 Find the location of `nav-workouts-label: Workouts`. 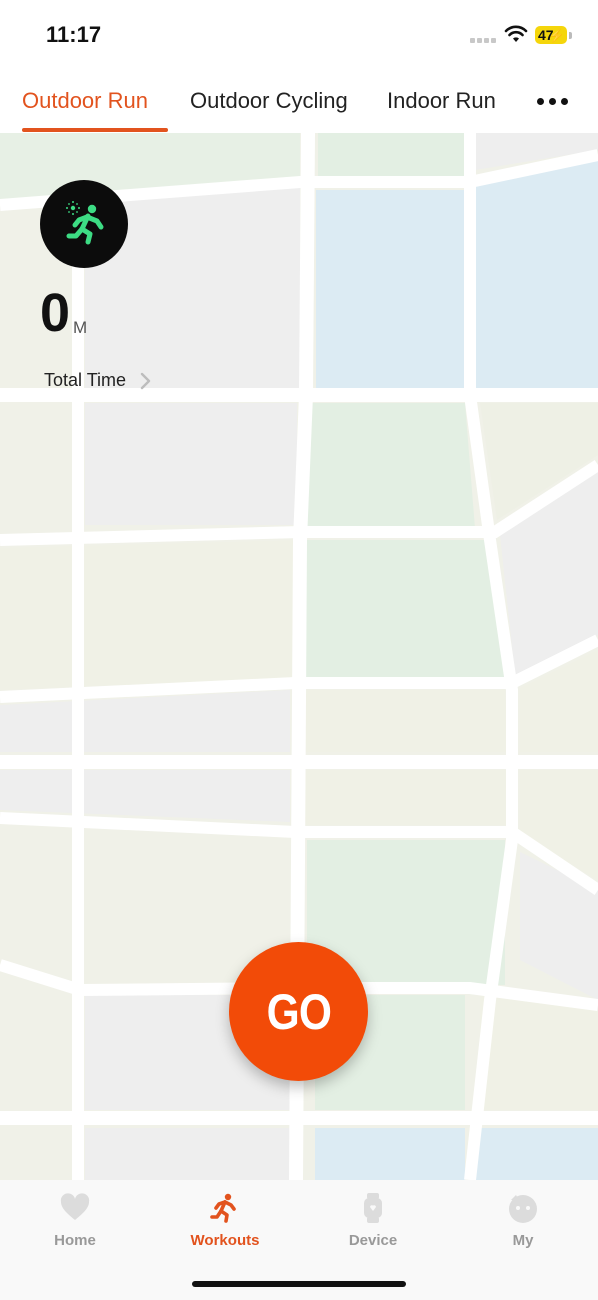

nav-workouts-label: Workouts is located at coordinates (225, 1240).